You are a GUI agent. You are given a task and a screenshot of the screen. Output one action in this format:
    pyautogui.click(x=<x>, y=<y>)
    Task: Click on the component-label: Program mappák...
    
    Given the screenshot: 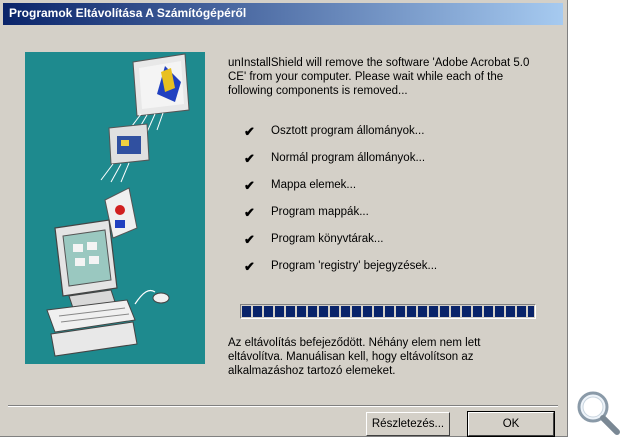 What is the action you would take?
    pyautogui.click(x=320, y=212)
    